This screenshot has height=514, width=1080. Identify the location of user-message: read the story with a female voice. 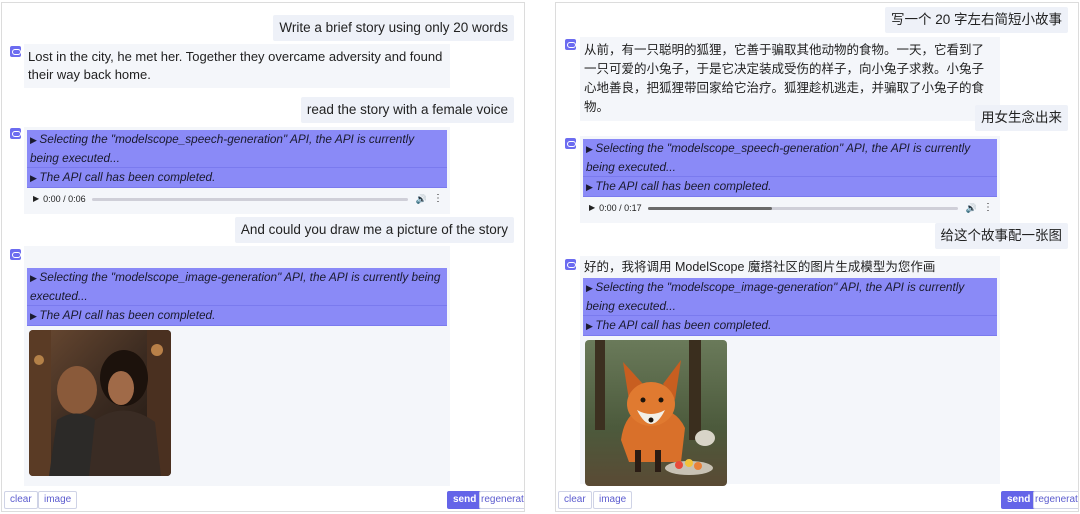
(407, 110).